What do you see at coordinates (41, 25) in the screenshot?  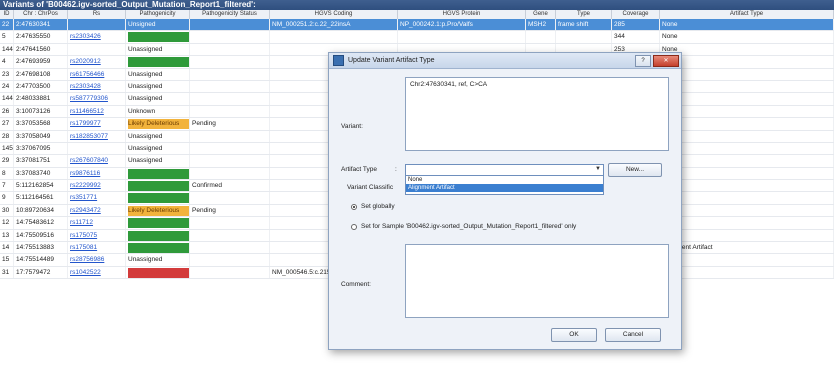 I see `table-cell: 2:47630341` at bounding box center [41, 25].